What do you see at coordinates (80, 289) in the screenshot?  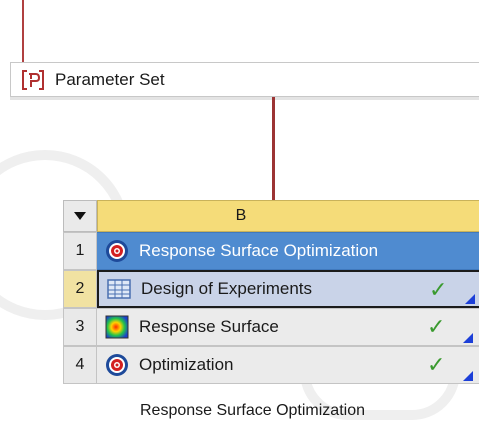 I see `row-number: 2` at bounding box center [80, 289].